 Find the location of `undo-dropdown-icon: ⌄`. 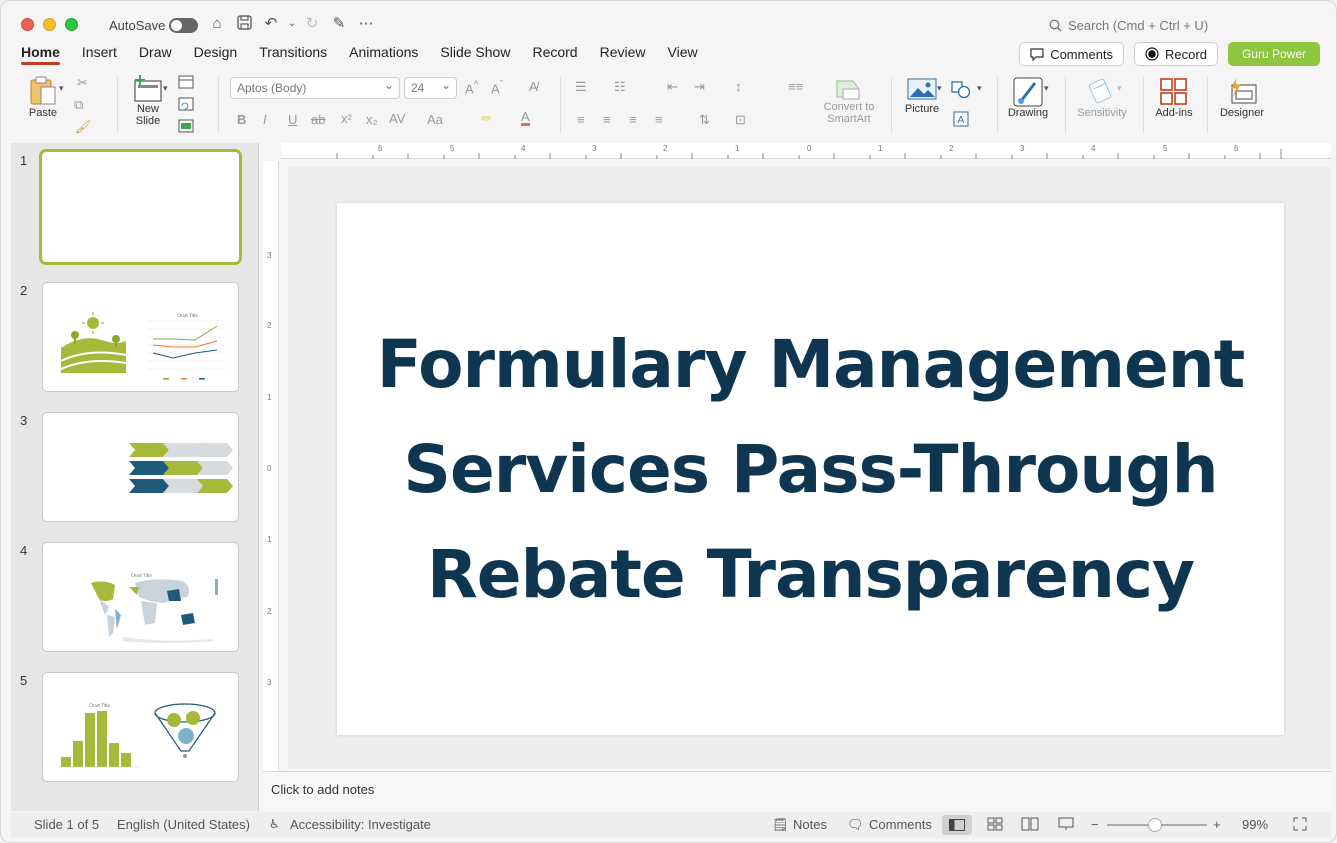

undo-dropdown-icon: ⌄ is located at coordinates (292, 24).